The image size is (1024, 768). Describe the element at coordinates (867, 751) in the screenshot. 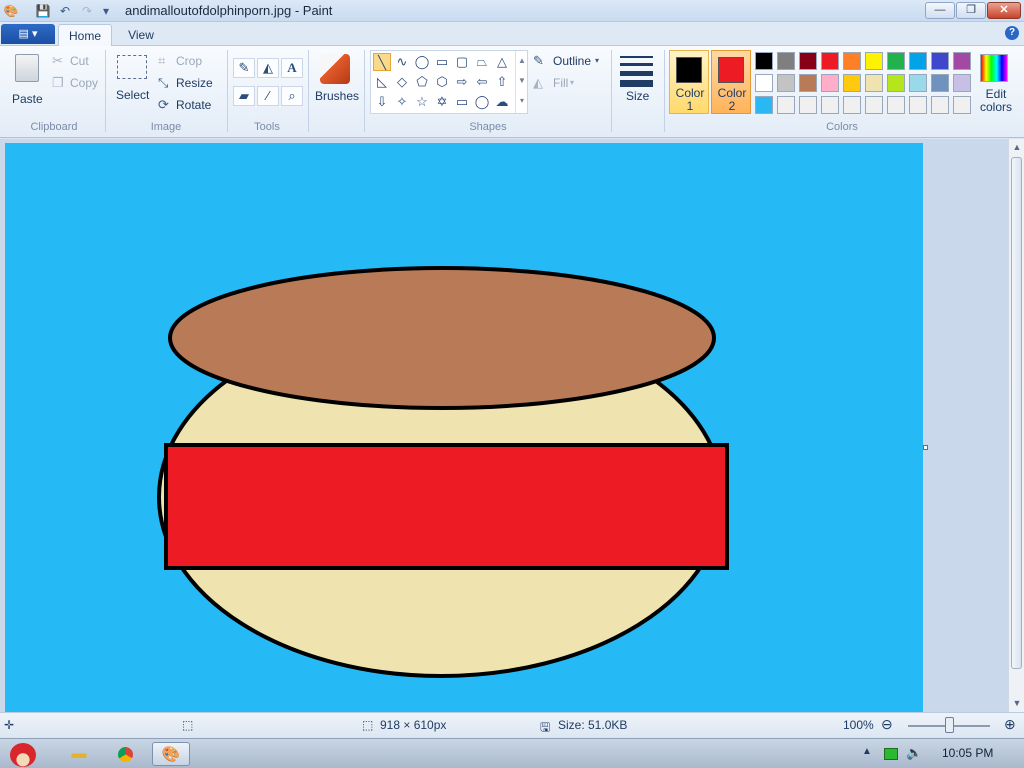

I see `show-hidden-icons-icon: ▲` at that location.